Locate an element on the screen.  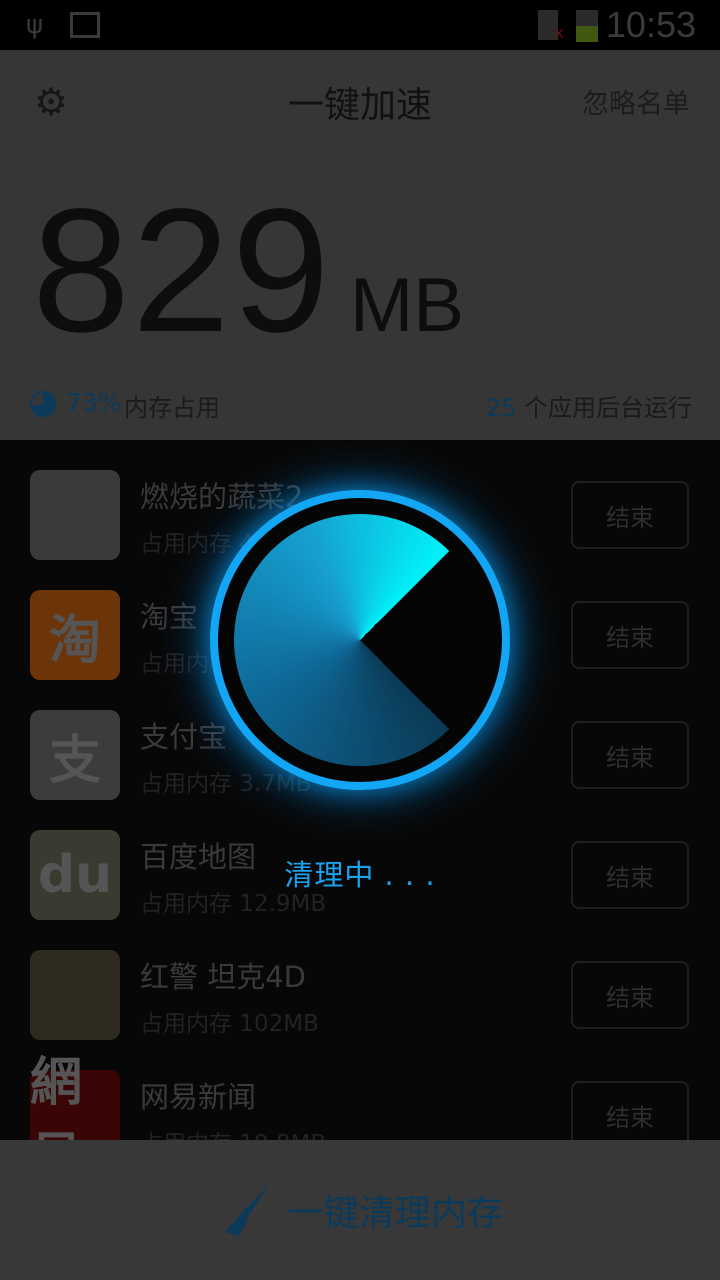
app-name: 网易新闻 is located at coordinates (198, 1097).